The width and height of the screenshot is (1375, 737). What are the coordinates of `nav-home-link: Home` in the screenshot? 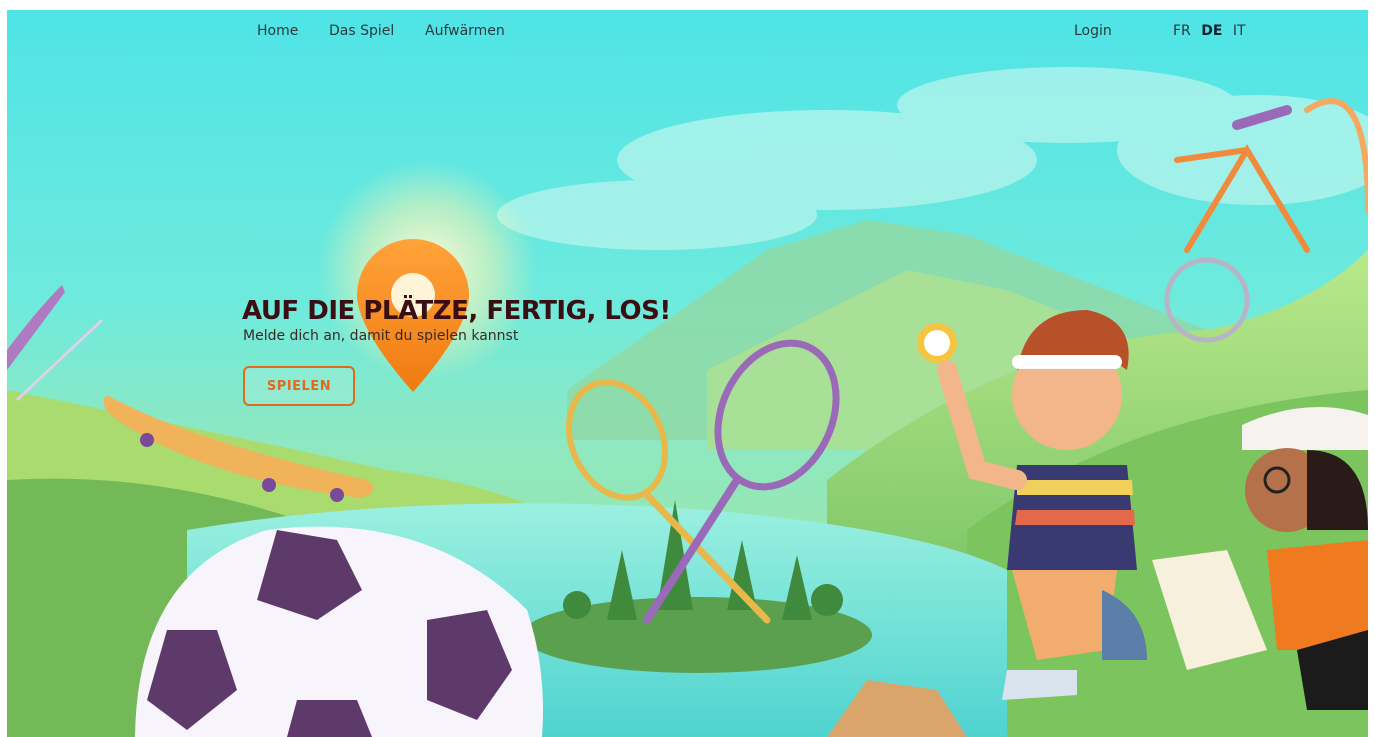 It's located at (277, 31).